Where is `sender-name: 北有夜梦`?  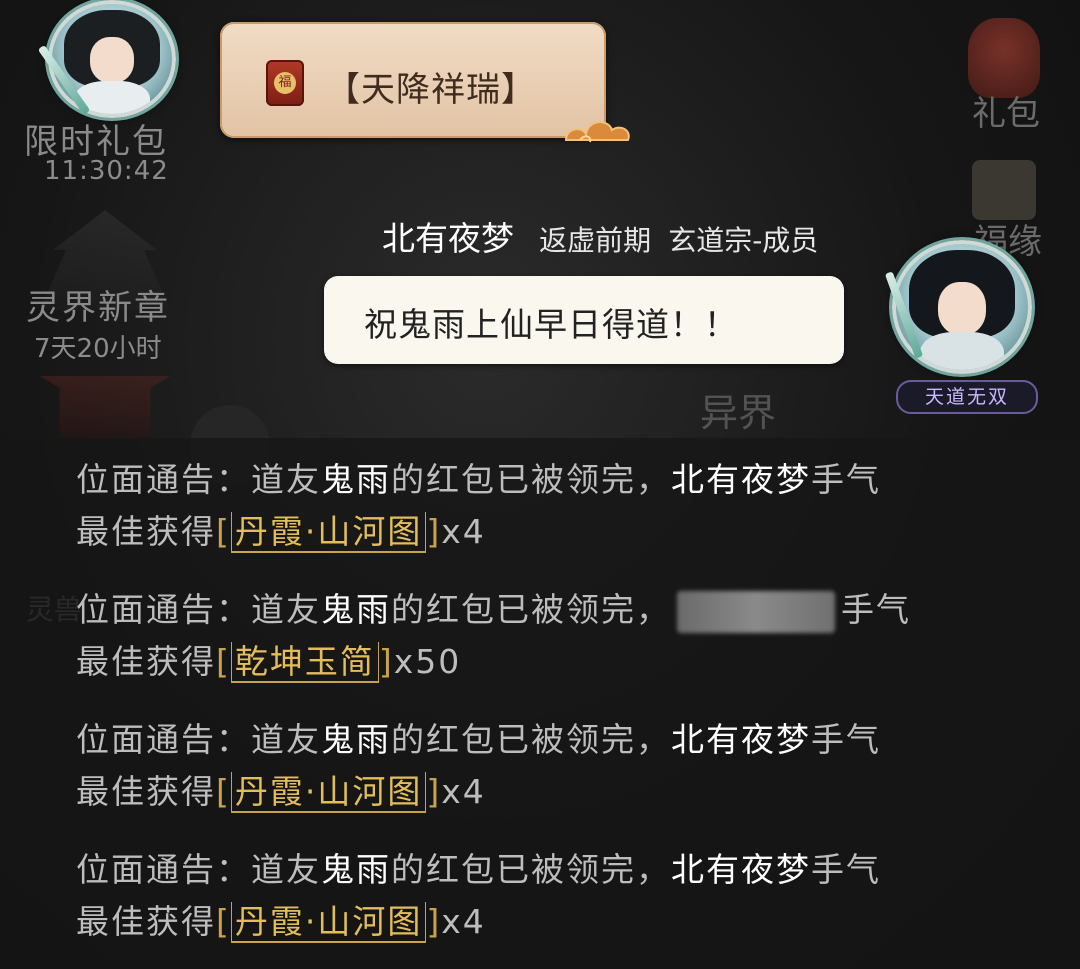 sender-name: 北有夜梦 is located at coordinates (448, 238).